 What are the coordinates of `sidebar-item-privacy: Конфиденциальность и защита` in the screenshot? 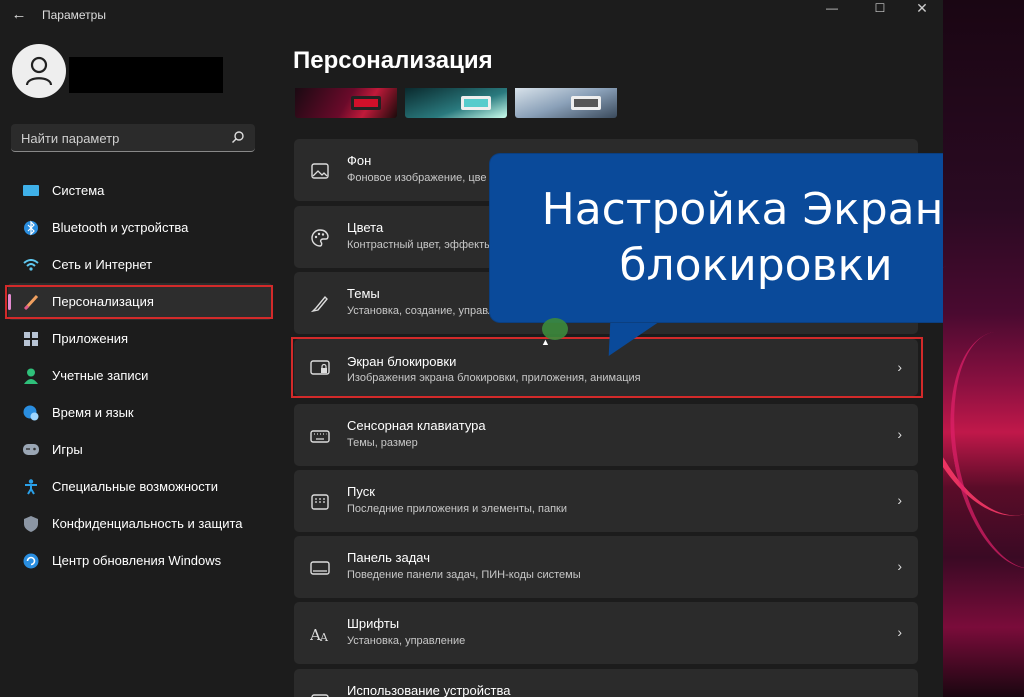 It's located at (140, 523).